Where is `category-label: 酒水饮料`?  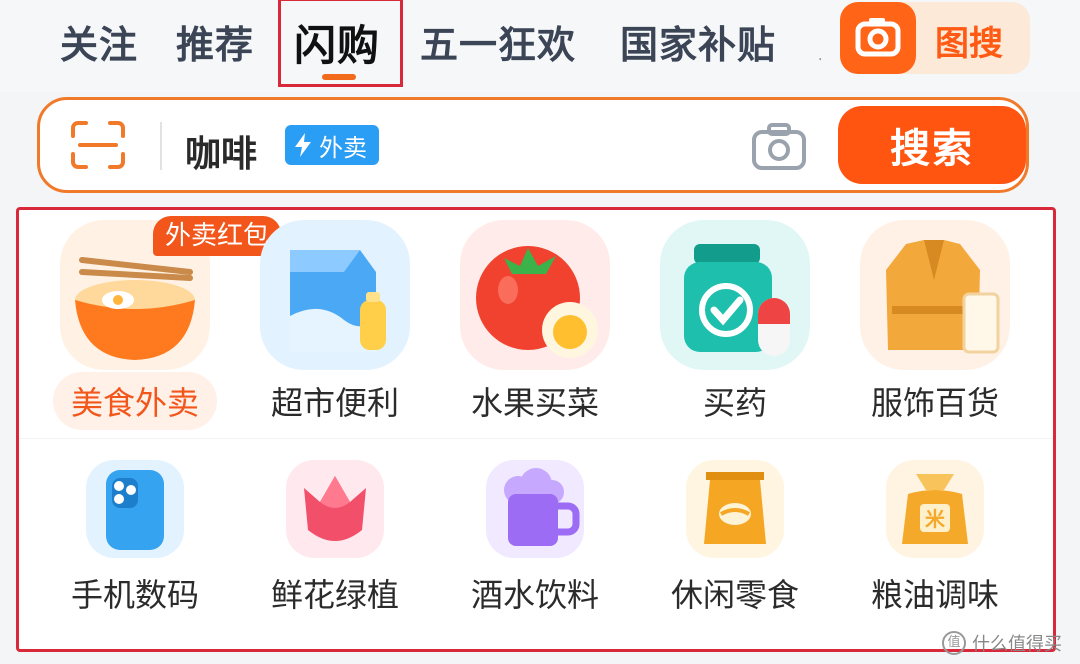 category-label: 酒水饮料 is located at coordinates (534, 595).